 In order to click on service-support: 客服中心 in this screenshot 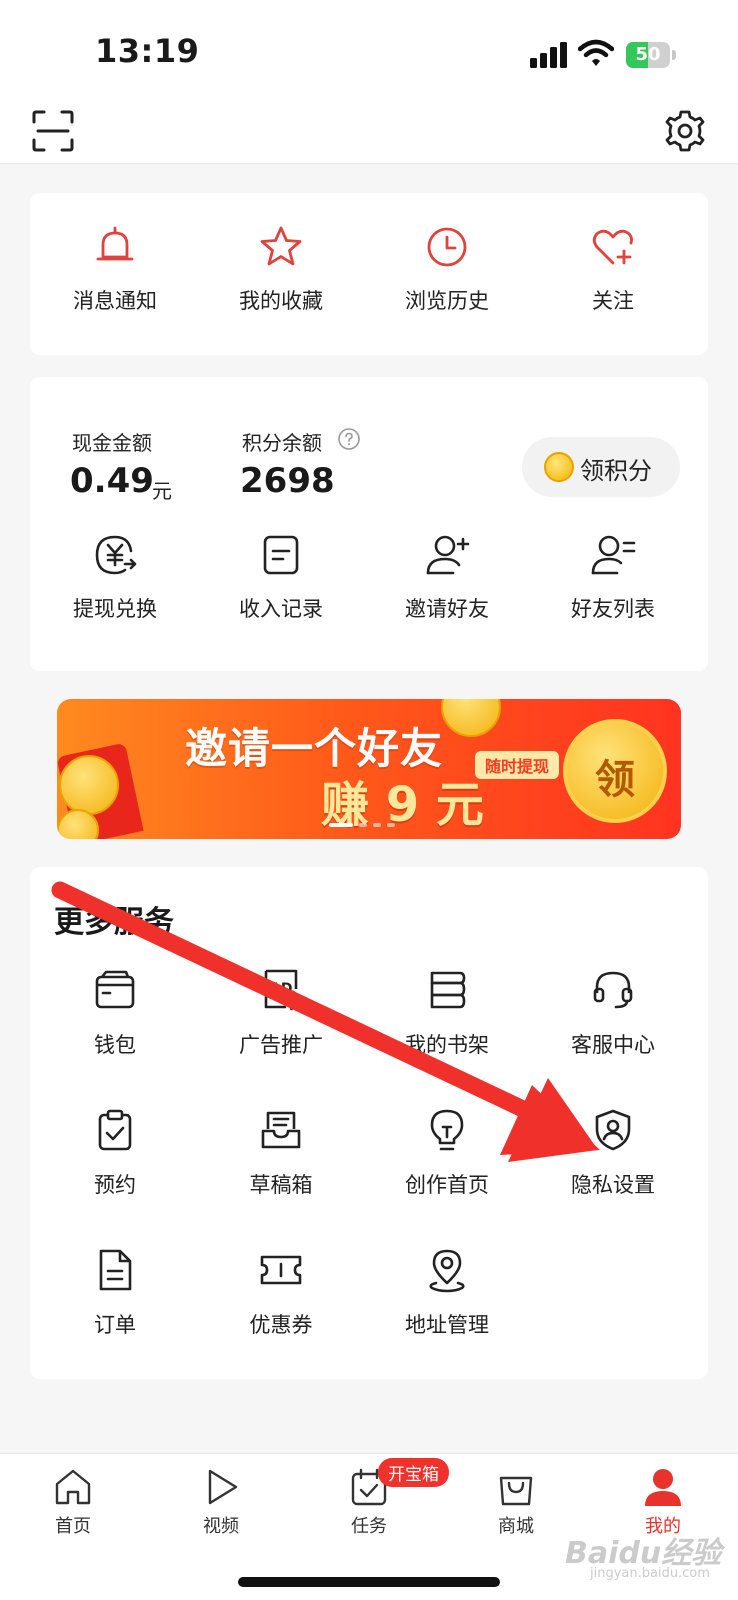, I will do `click(613, 1022)`.